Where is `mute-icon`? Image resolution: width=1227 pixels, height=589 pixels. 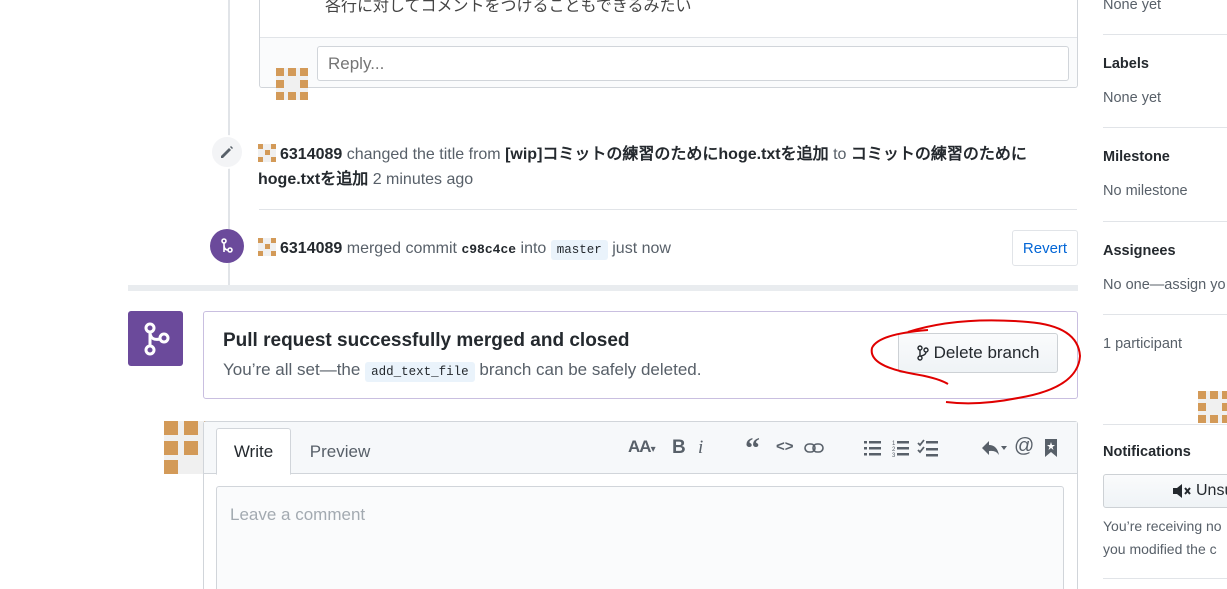
mute-icon is located at coordinates (1182, 491).